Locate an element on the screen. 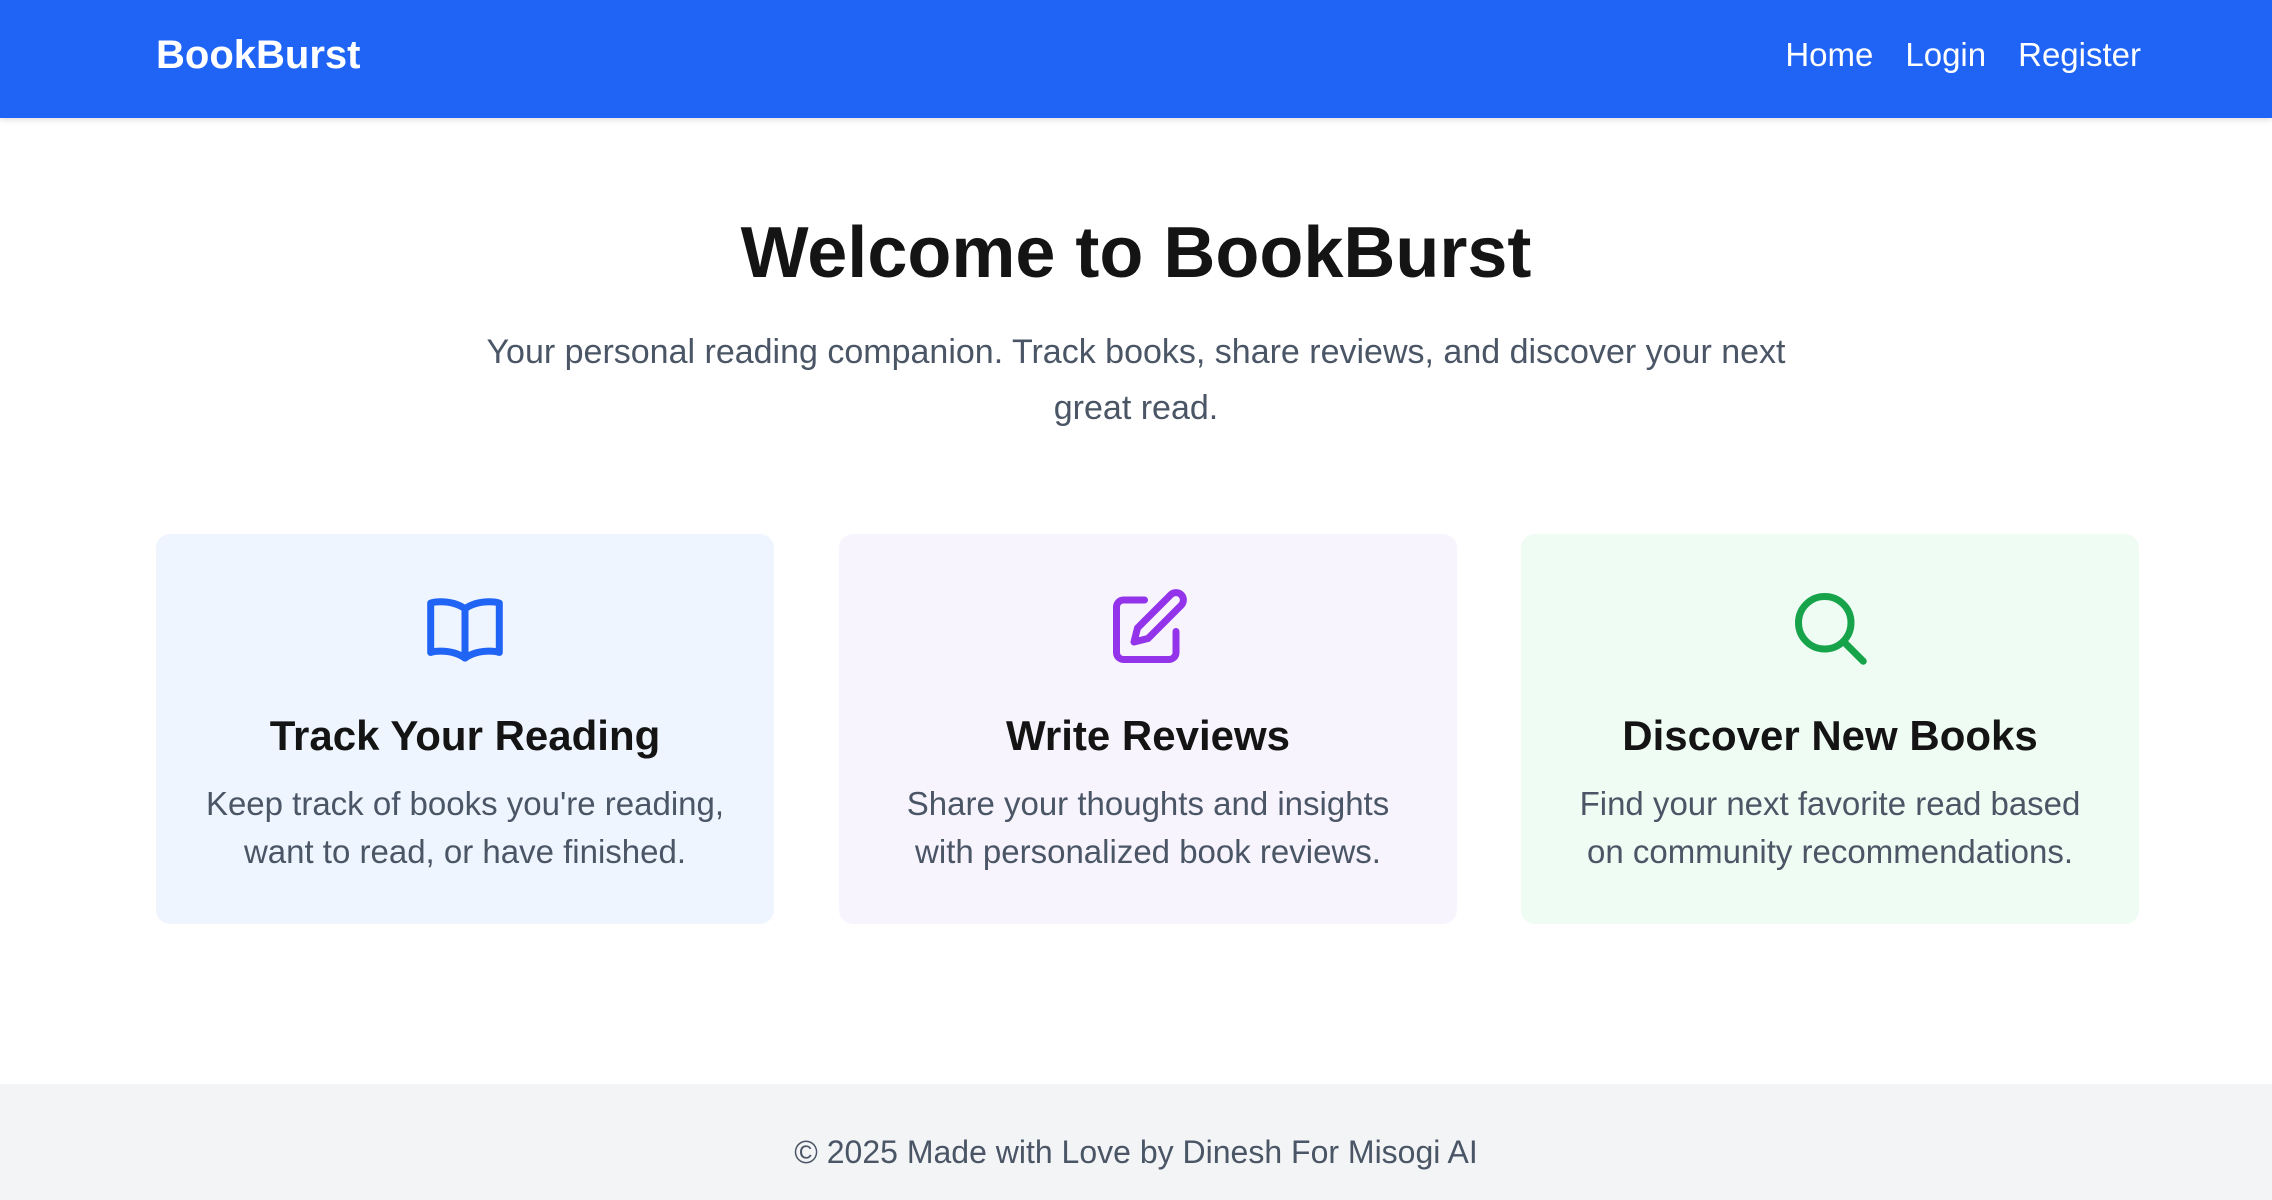  edit-pencil-icon is located at coordinates (1148, 628).